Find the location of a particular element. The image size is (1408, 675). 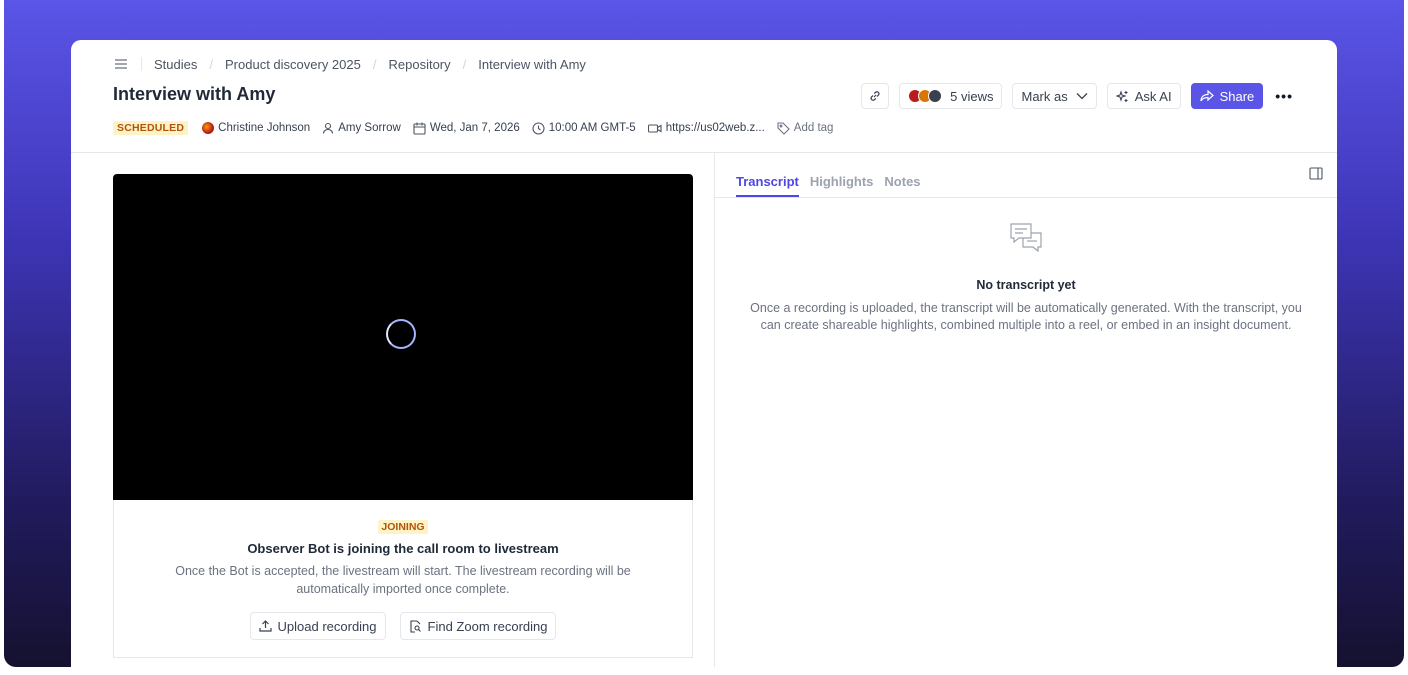

user-icon is located at coordinates (328, 128).